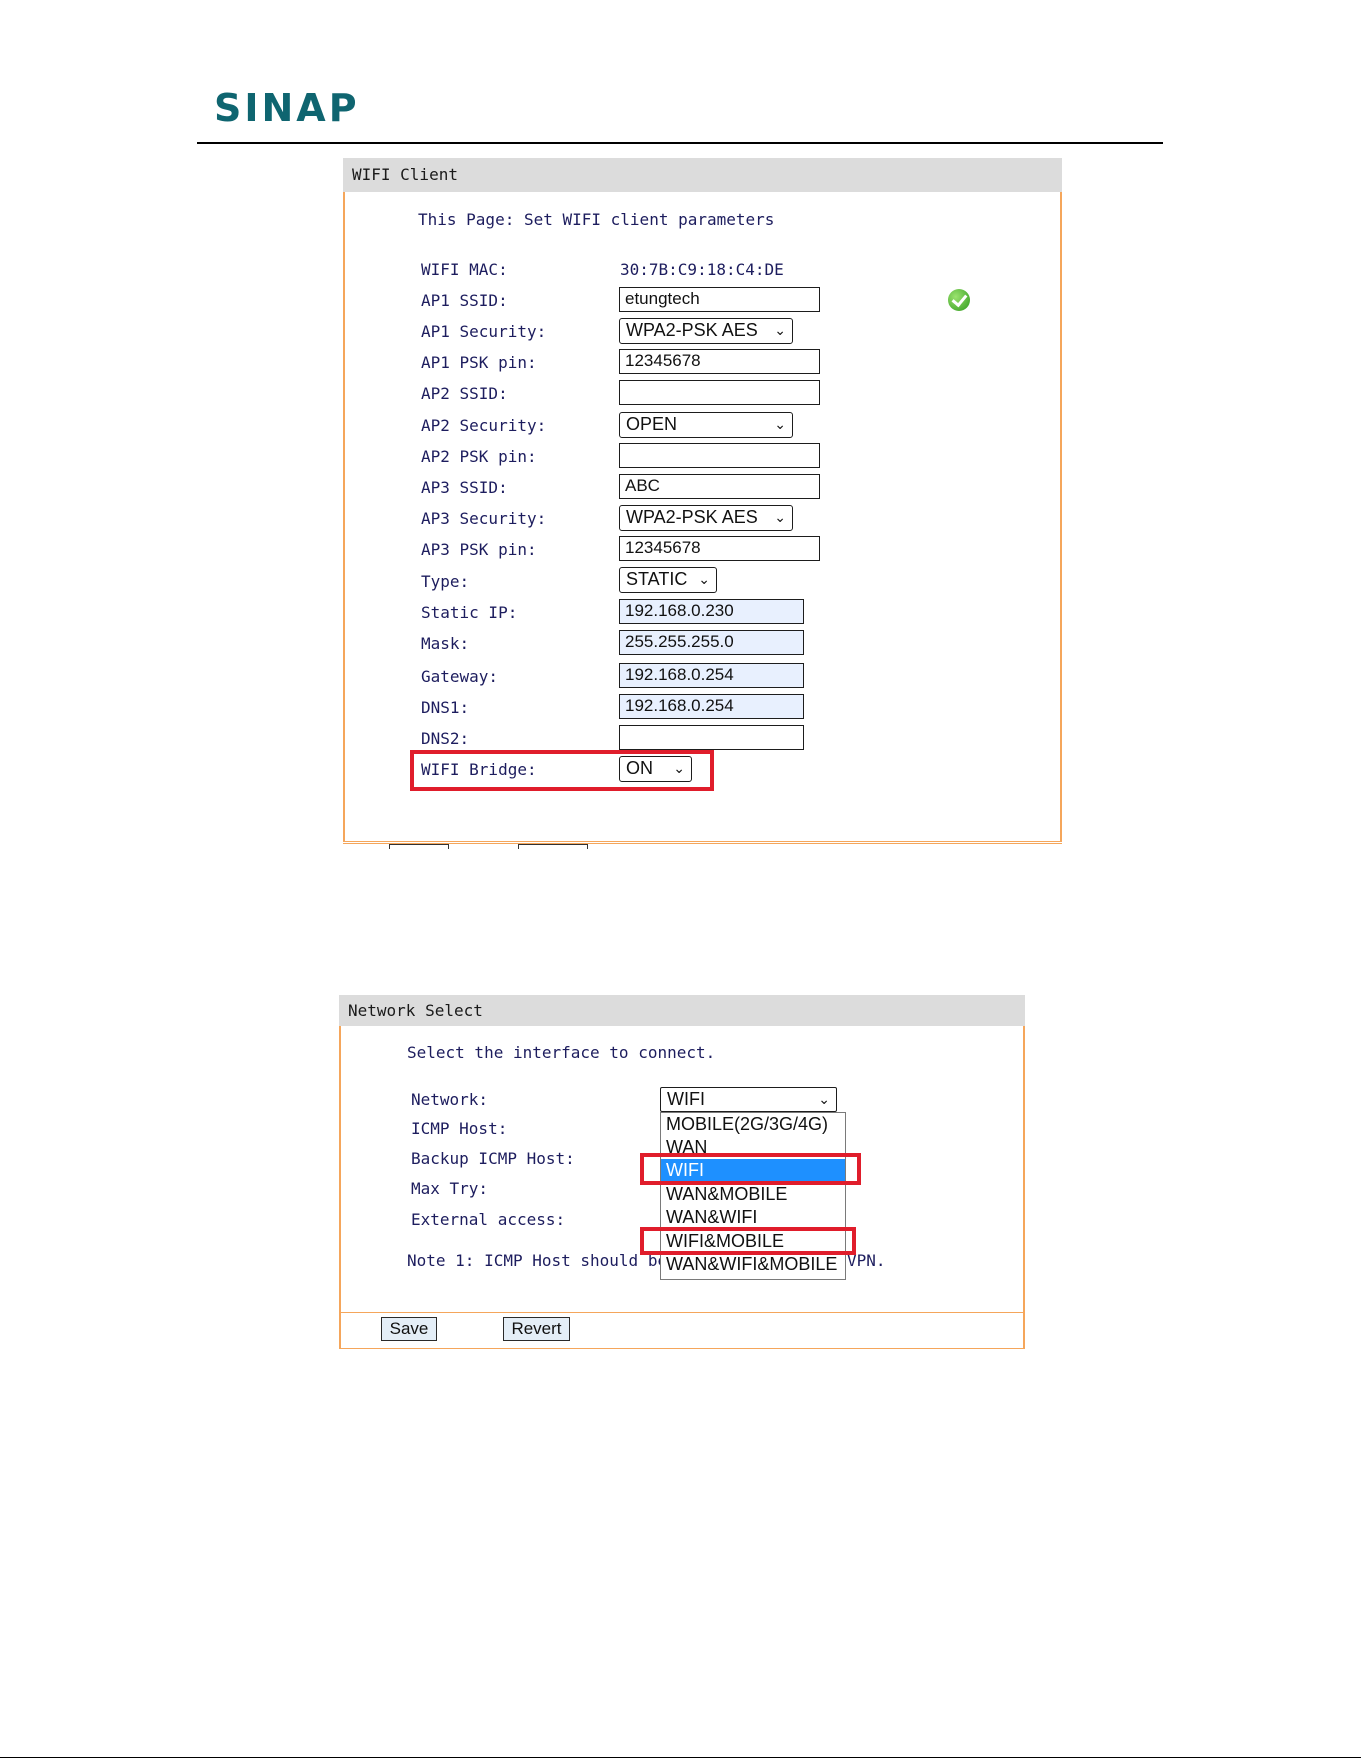 The image size is (1361, 1761). I want to click on page-footer-rule, so click(680, 1757).